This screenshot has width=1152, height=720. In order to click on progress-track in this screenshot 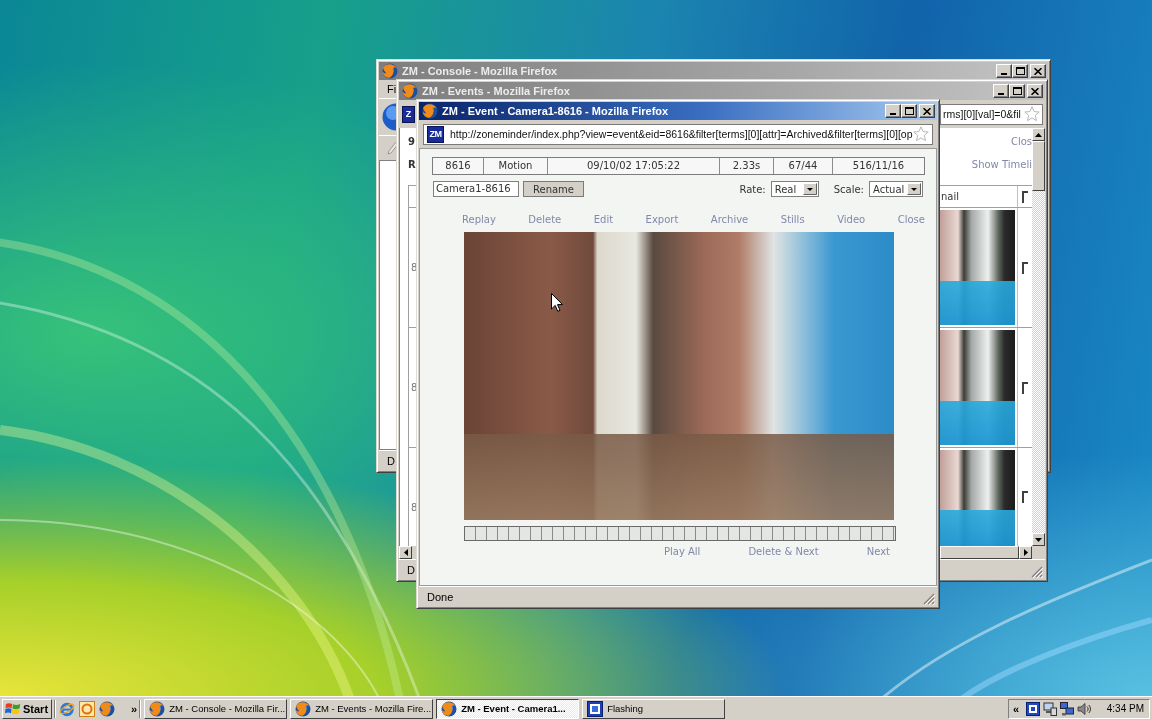, I will do `click(680, 533)`.